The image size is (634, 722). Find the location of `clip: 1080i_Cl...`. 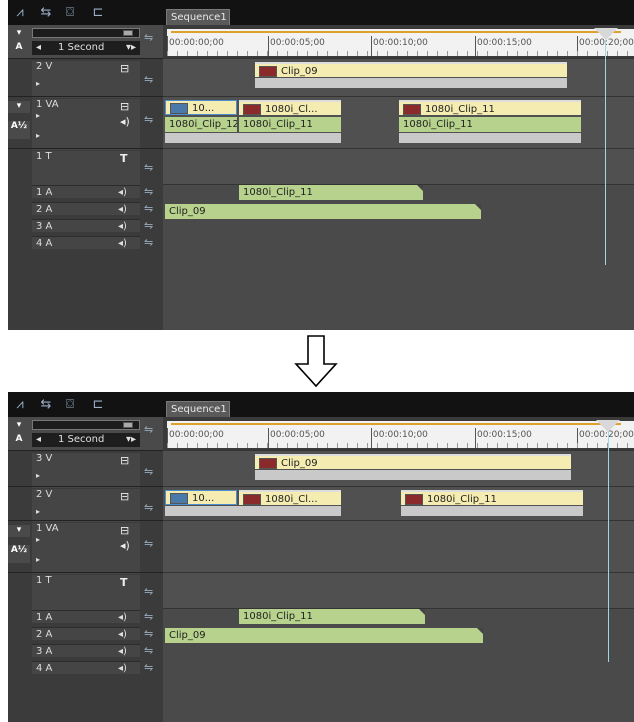

clip: 1080i_Cl... is located at coordinates (290, 497).